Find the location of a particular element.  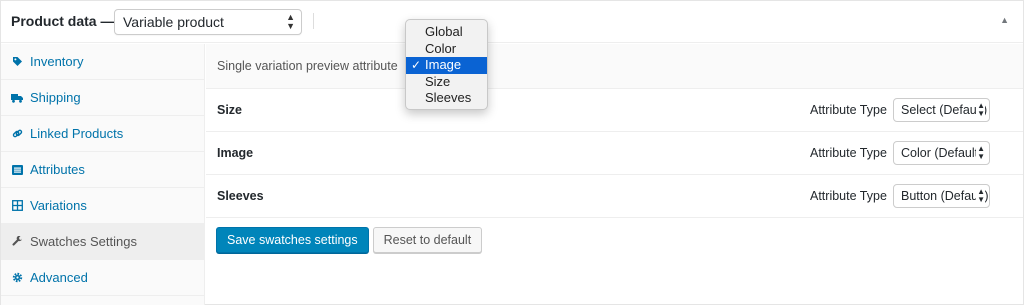

dropdown-option-color: Color is located at coordinates (446, 49).